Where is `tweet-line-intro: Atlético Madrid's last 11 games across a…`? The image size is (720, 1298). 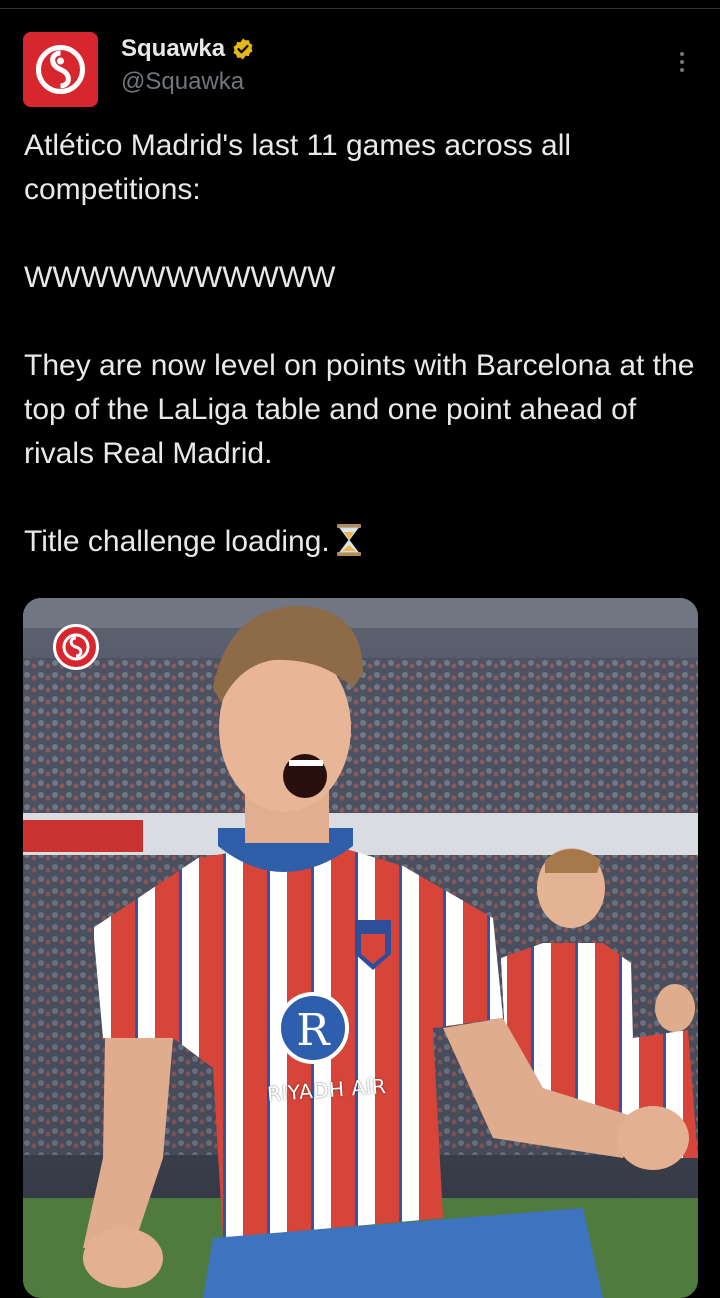 tweet-line-intro: Atlético Madrid's last 11 games across a… is located at coordinates (298, 167).